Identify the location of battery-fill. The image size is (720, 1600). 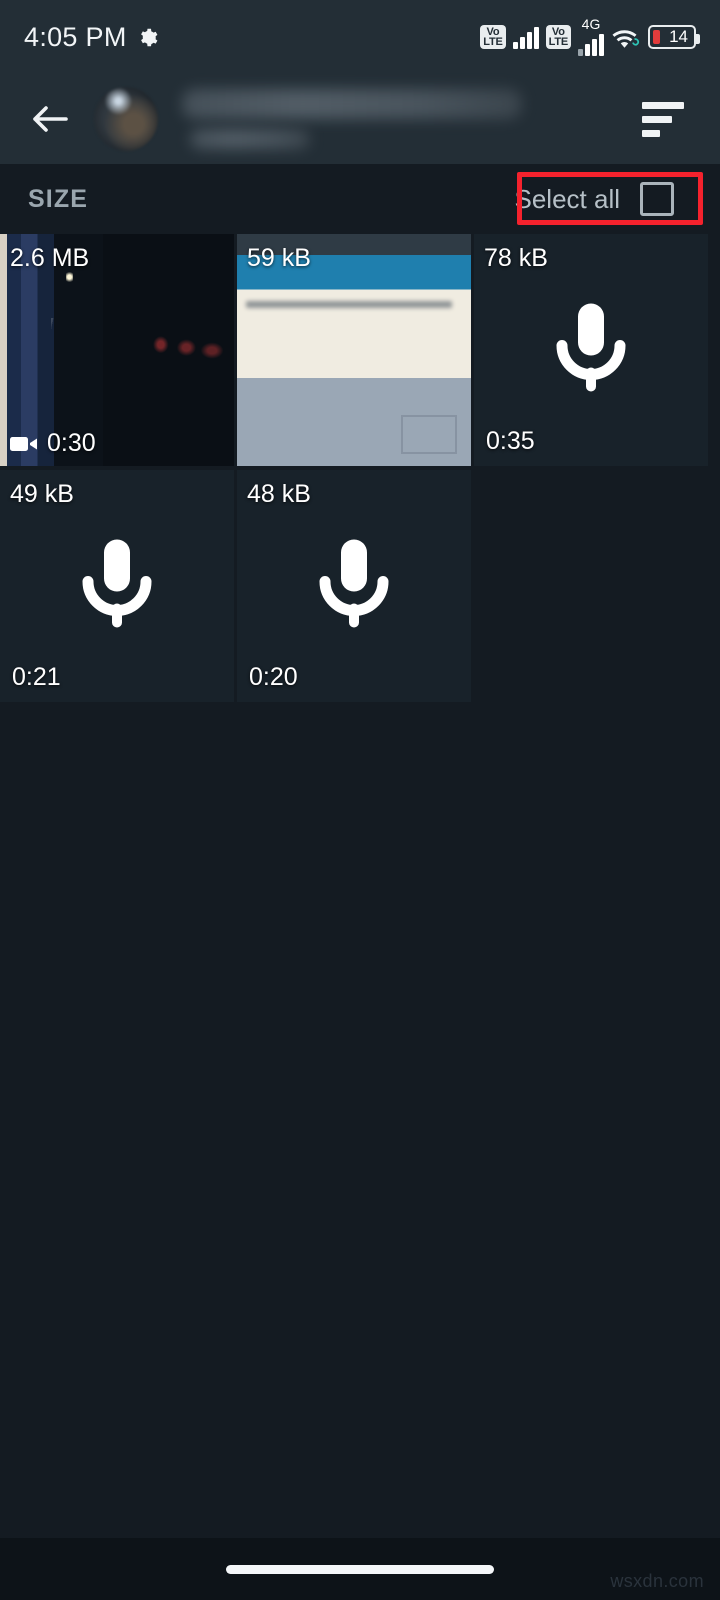
(656, 37).